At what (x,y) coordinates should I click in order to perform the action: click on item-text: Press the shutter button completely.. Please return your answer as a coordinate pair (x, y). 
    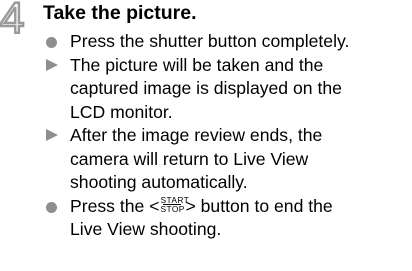
    Looking at the image, I should click on (210, 41).